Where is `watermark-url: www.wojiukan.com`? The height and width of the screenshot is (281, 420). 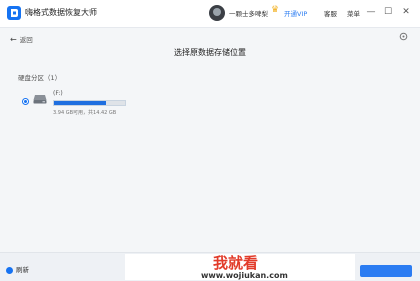 watermark-url: www.wojiukan.com is located at coordinates (244, 275).